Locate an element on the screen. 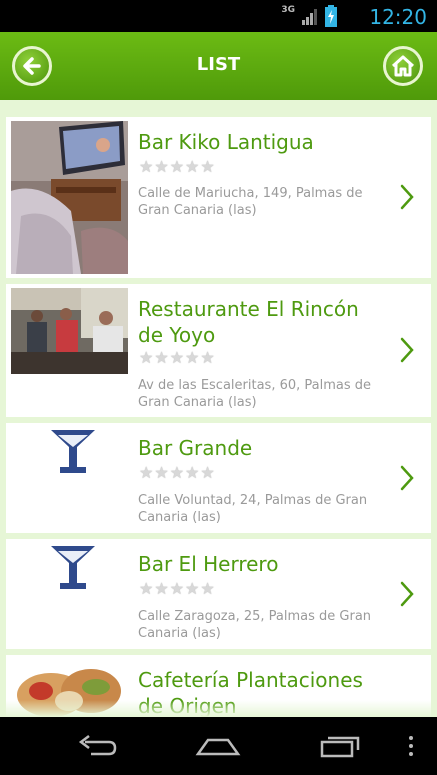 Image resolution: width=437 pixels, height=775 pixels. signal-icon is located at coordinates (309, 17).